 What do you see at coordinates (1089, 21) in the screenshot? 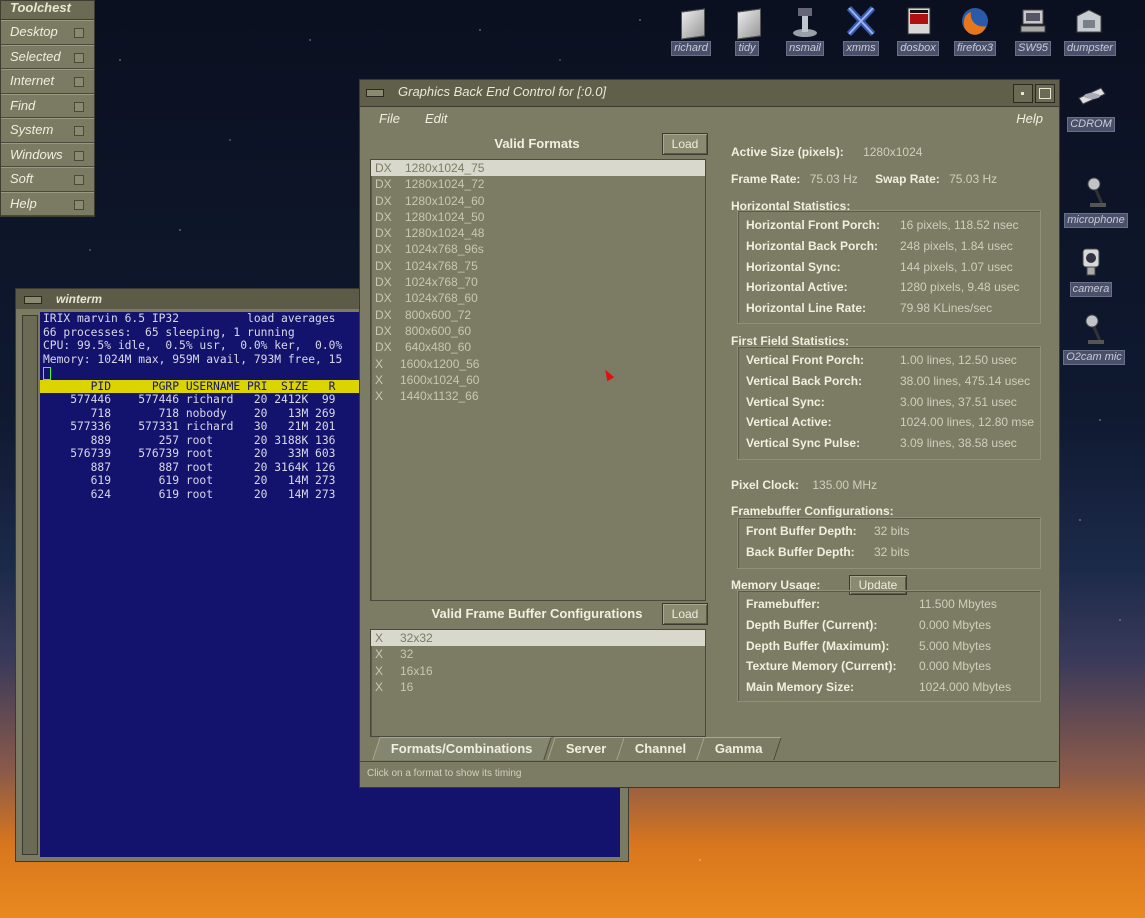
I see `dumpster-icon` at bounding box center [1089, 21].